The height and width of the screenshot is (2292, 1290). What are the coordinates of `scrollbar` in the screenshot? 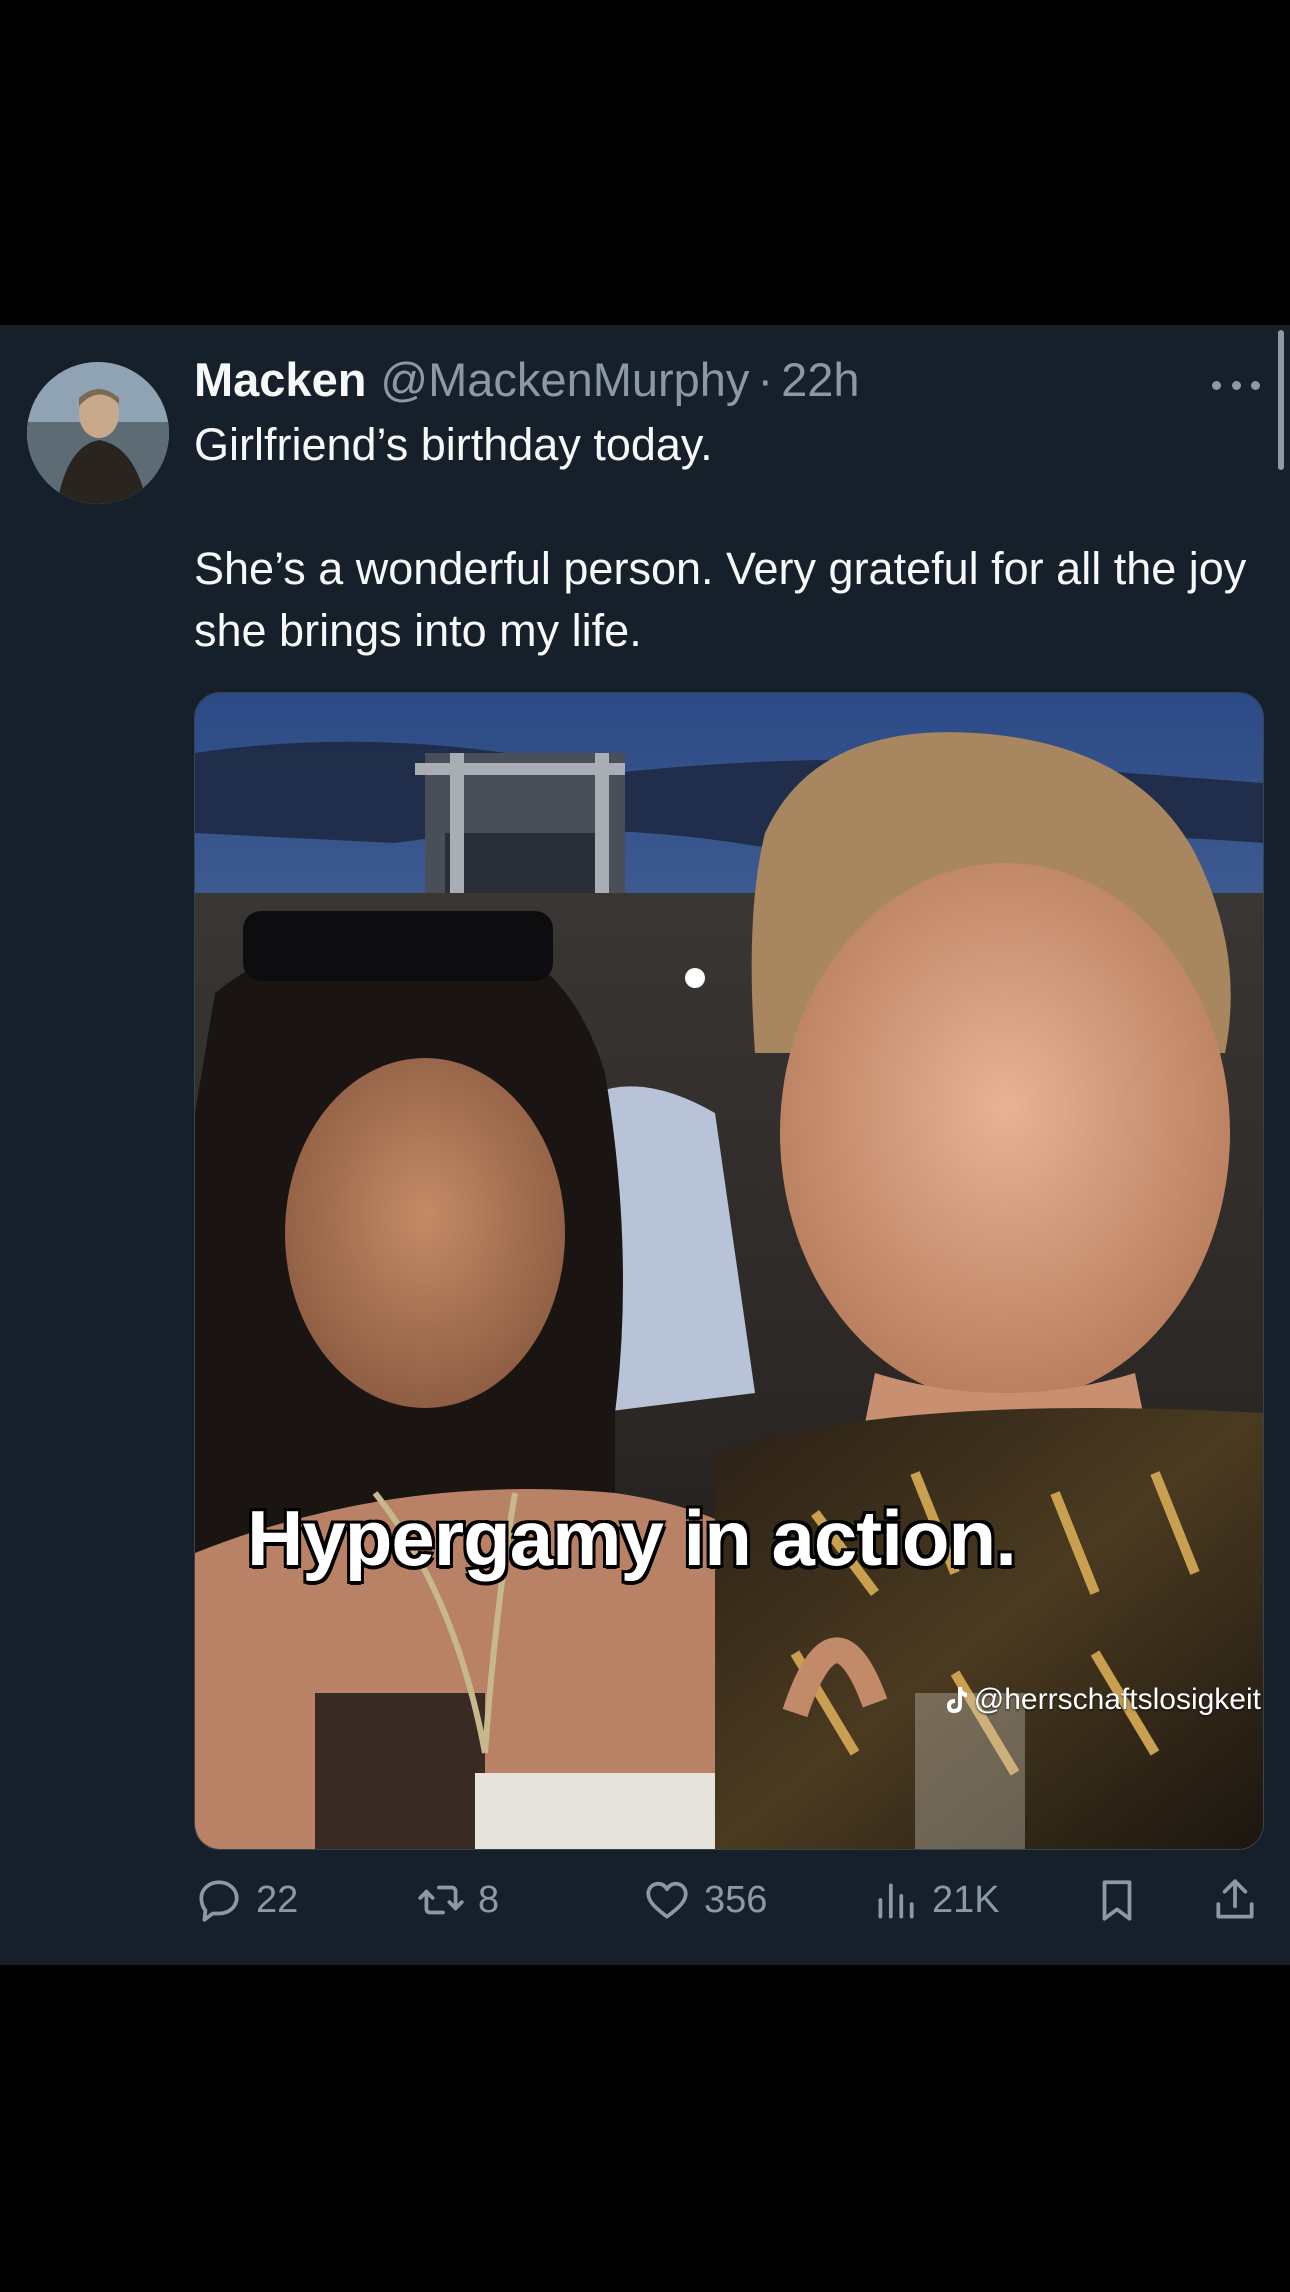 It's located at (1281, 400).